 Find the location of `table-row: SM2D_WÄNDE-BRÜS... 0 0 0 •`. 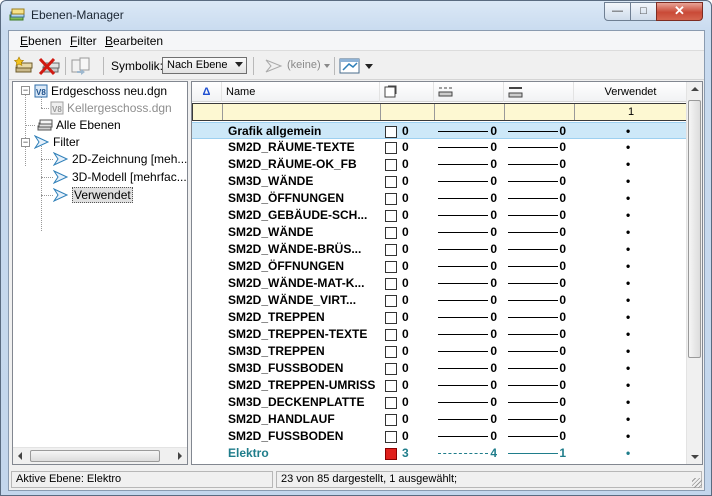

table-row: SM2D_WÄNDE-BRÜS... 0 0 0 • is located at coordinates (440, 249).